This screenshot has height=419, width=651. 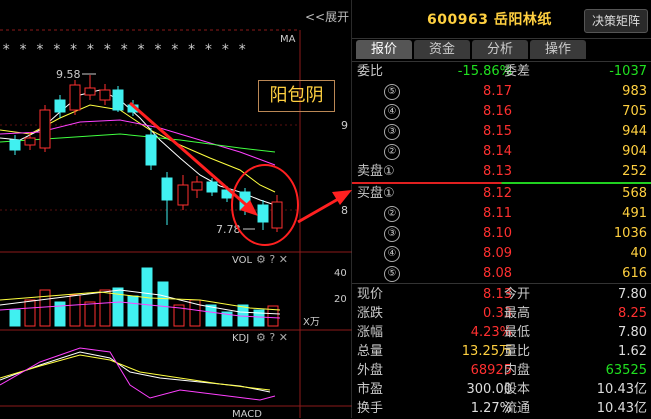 What do you see at coordinates (502, 71) in the screenshot?
I see `order-ratio-row: 委比 -15.86% 委差 -1037` at bounding box center [502, 71].